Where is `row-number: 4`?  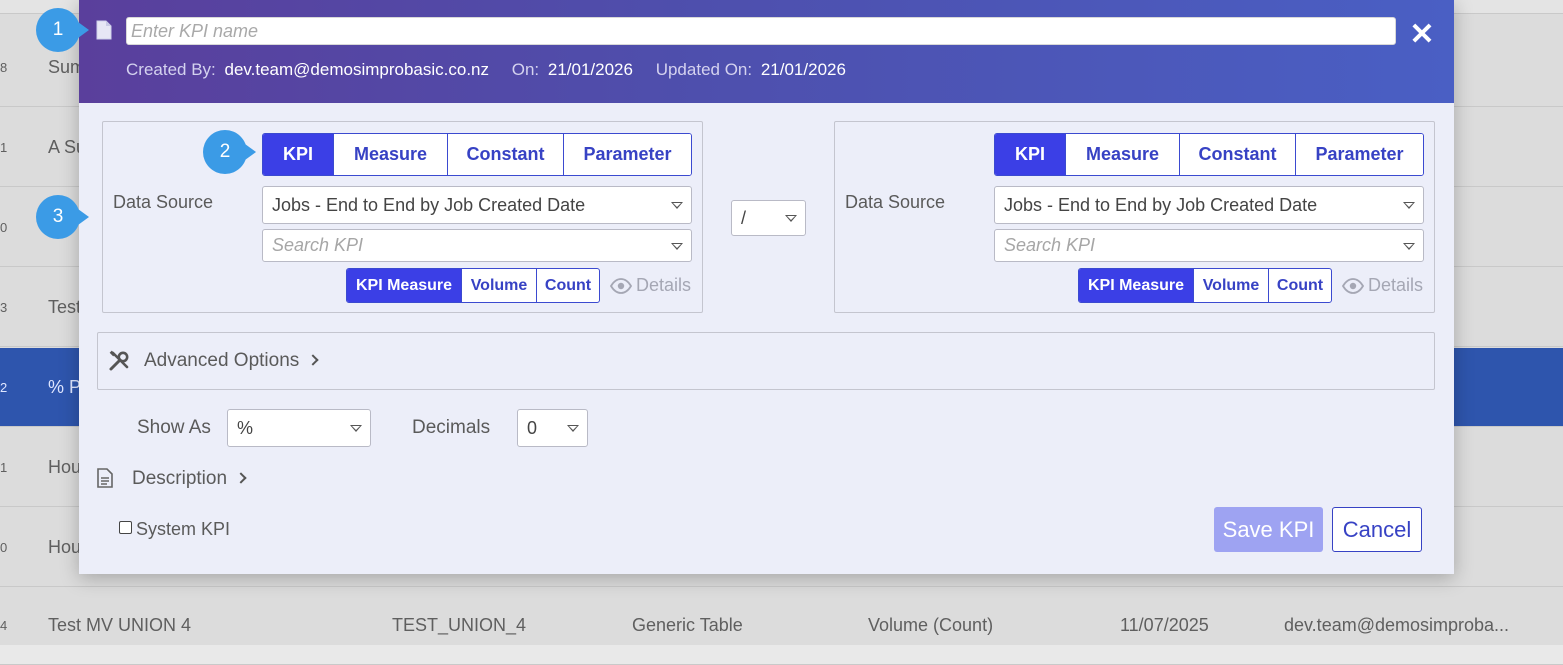
row-number: 4 is located at coordinates (4, 625).